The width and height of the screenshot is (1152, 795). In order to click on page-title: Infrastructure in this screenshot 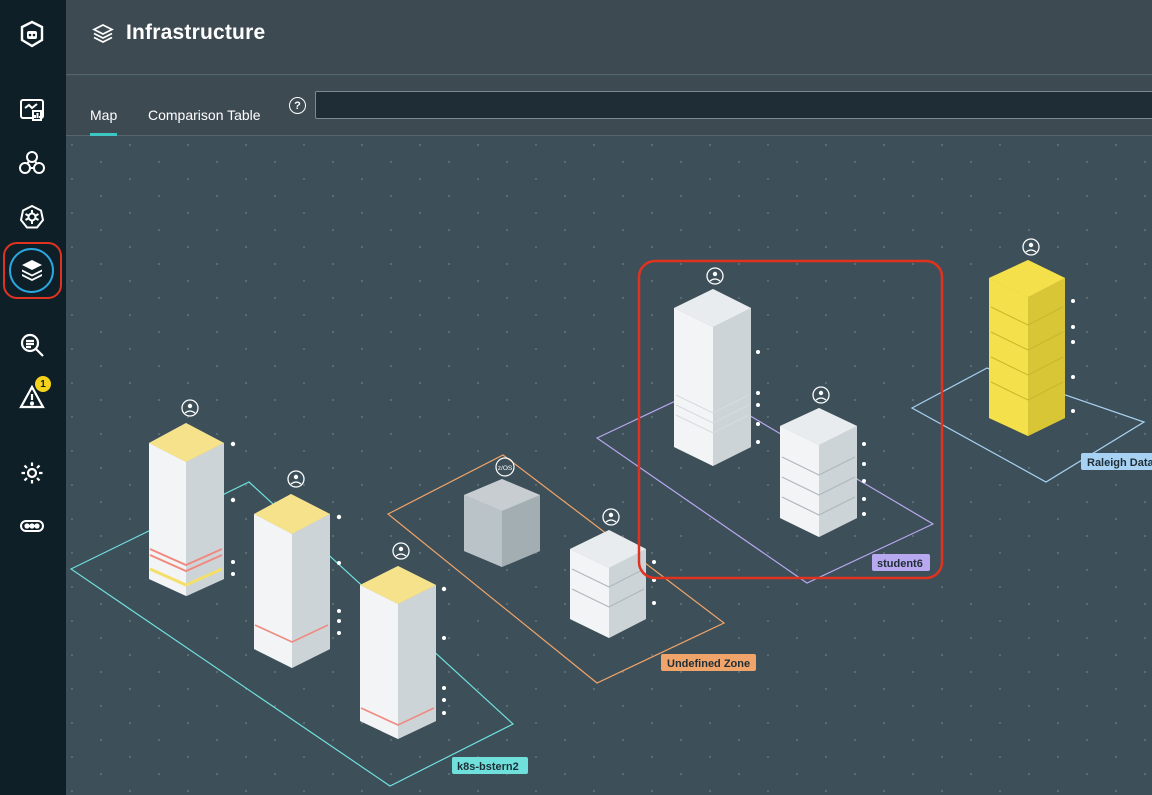, I will do `click(196, 32)`.